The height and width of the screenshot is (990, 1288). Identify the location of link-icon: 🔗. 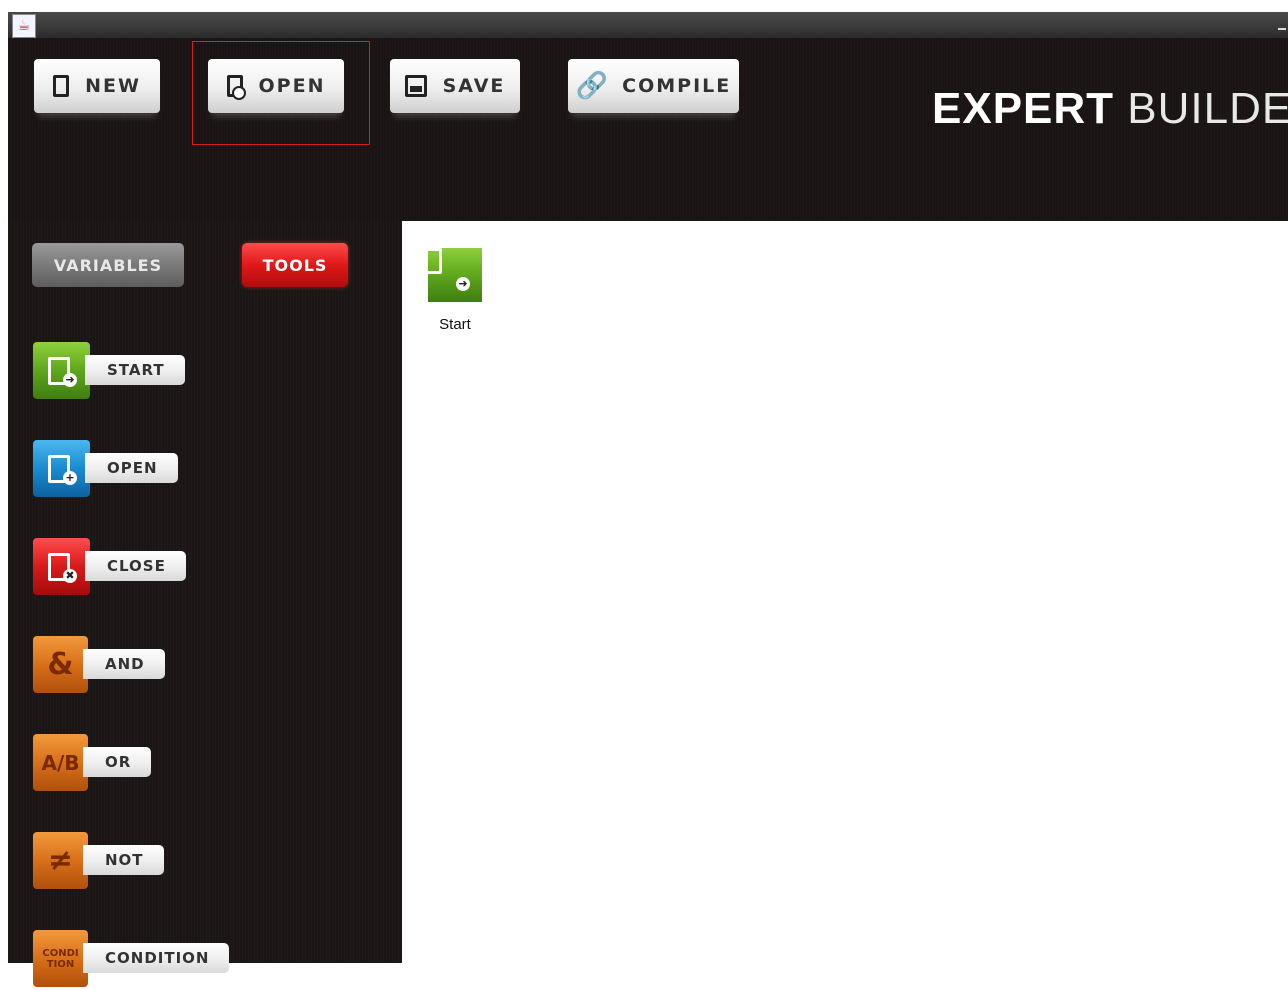
(592, 86).